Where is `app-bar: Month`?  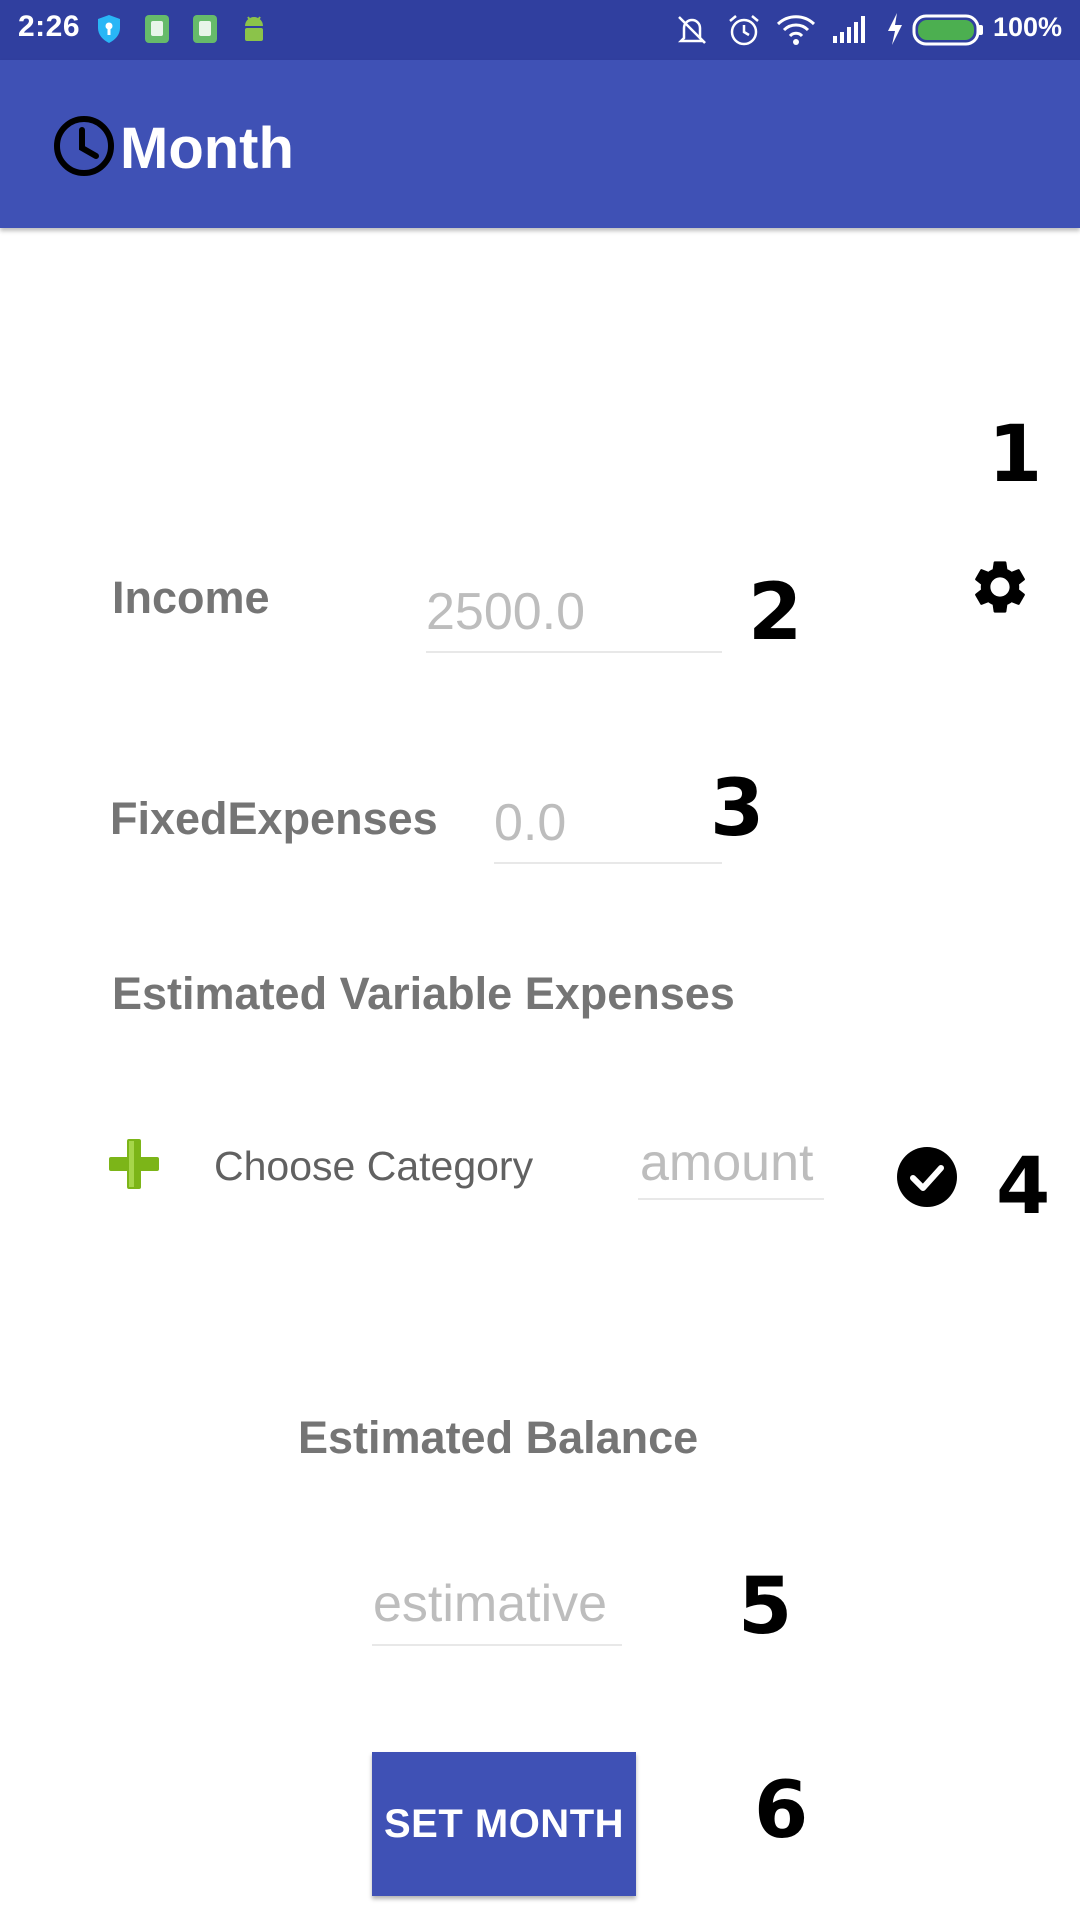
app-bar: Month is located at coordinates (540, 144).